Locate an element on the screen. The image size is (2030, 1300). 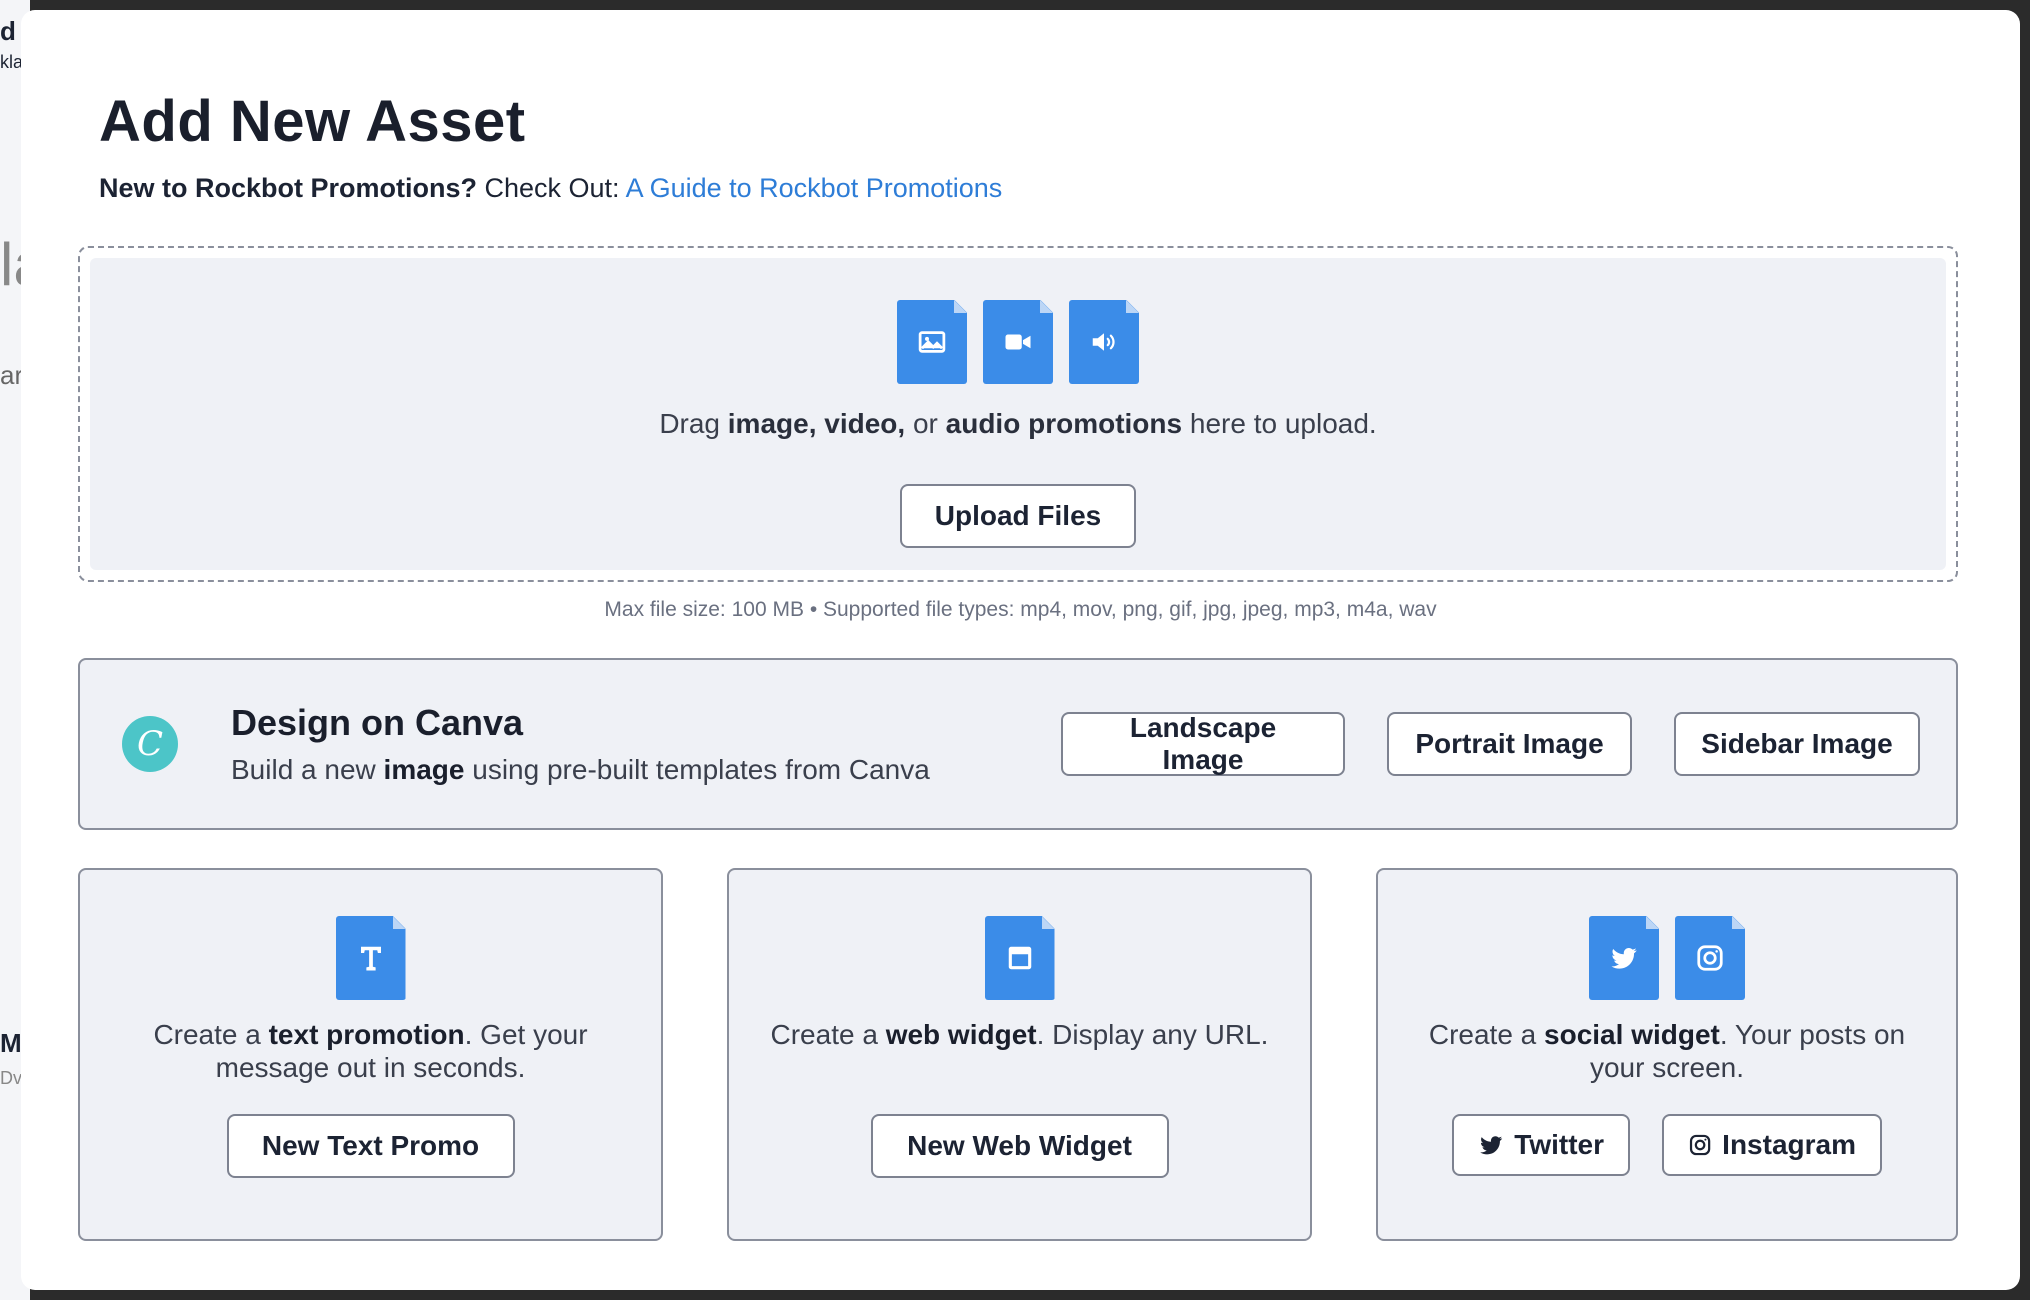
background-text-fragment: kla is located at coordinates (12, 62).